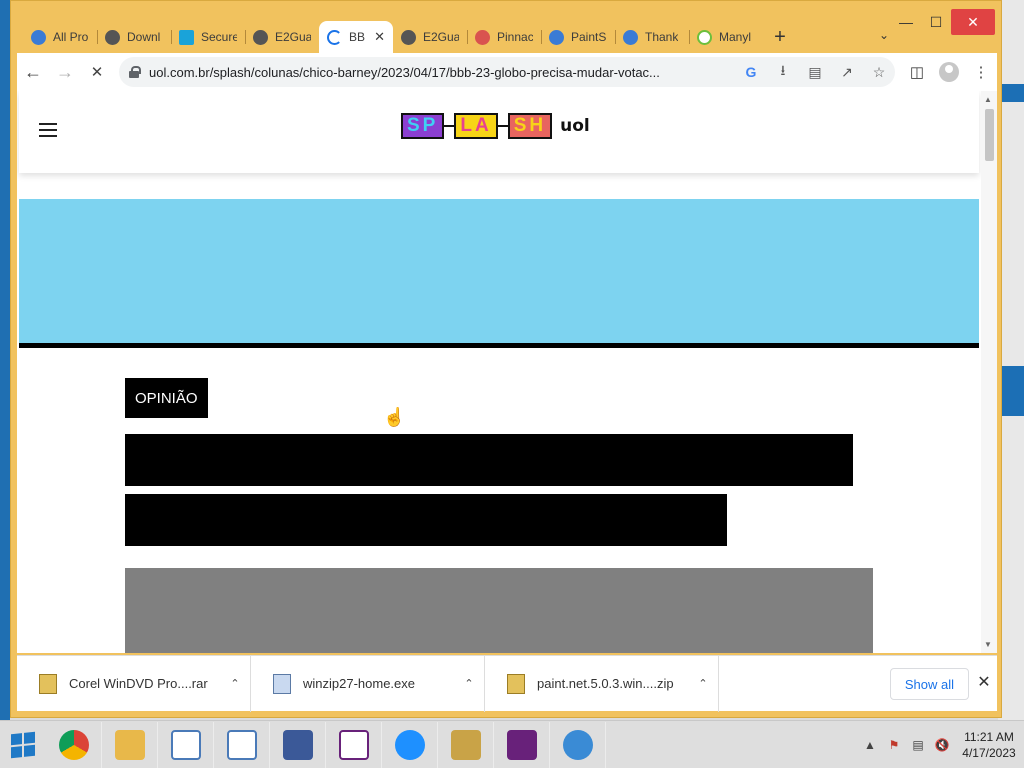 The image size is (1024, 768). Describe the element at coordinates (906, 22) in the screenshot. I see `minimize-icon: —` at that location.